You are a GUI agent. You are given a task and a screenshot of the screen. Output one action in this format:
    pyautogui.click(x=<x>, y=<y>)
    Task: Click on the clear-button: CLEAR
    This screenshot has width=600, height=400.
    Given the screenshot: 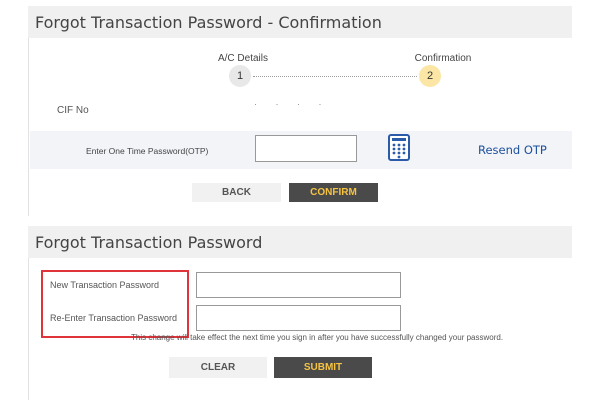 What is the action you would take?
    pyautogui.click(x=218, y=367)
    